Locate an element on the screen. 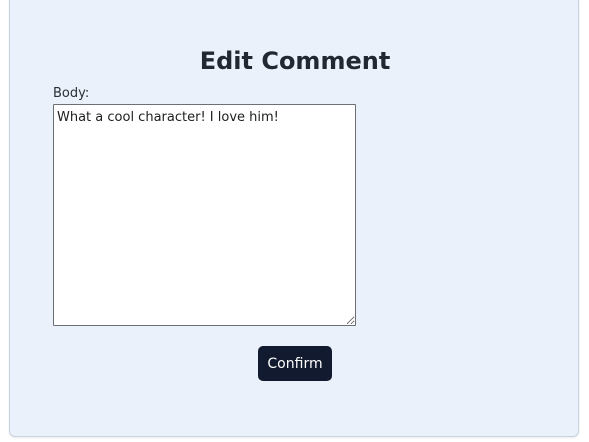 Image resolution: width=589 pixels, height=442 pixels. body-label: Body: is located at coordinates (71, 93).